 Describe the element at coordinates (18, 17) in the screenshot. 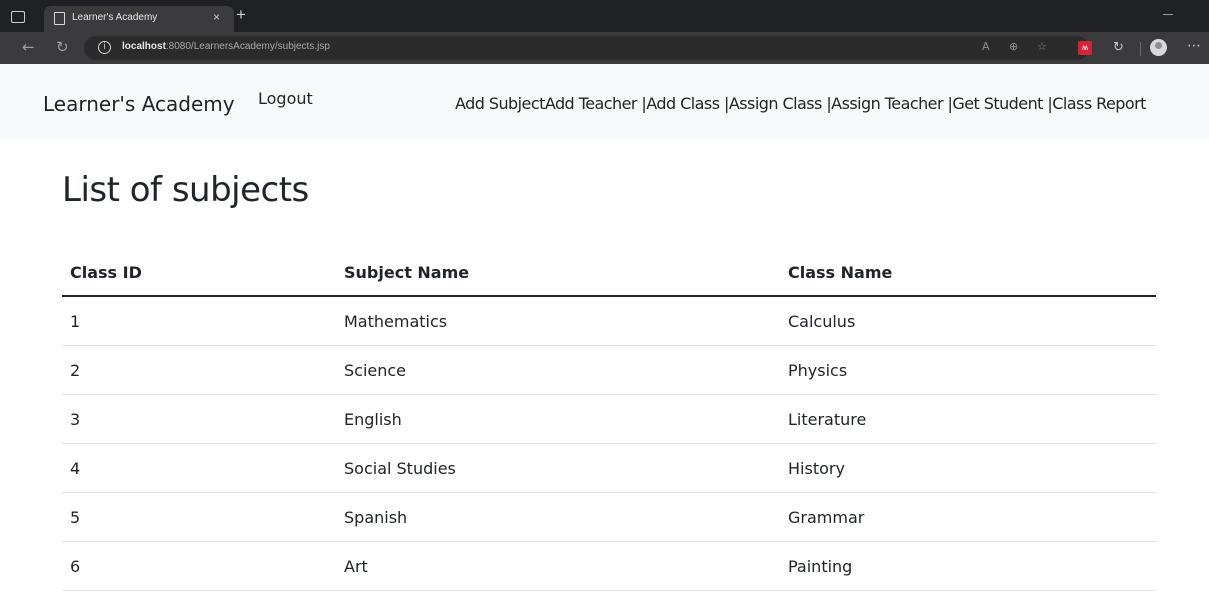

I see `window-menu-icon` at that location.